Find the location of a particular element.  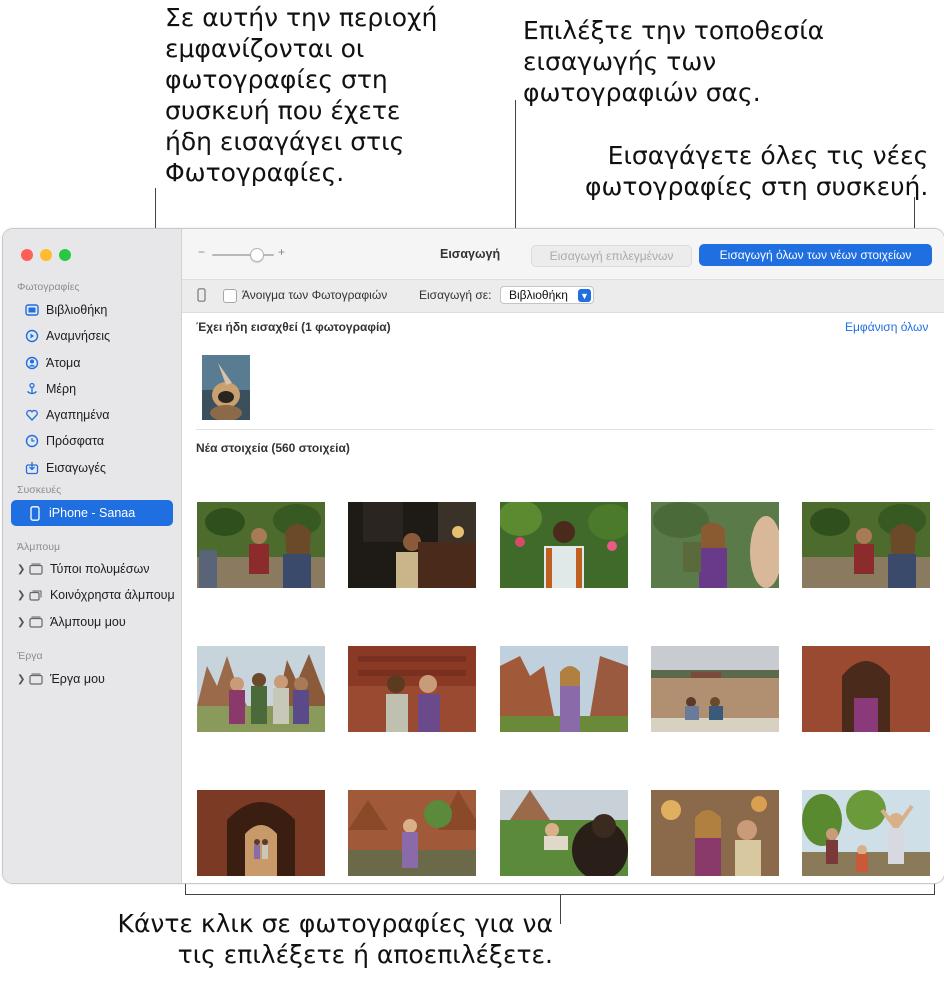

sidebar-item-media-types: ❯ Τύποι πολυμέσων is located at coordinates (83, 569).